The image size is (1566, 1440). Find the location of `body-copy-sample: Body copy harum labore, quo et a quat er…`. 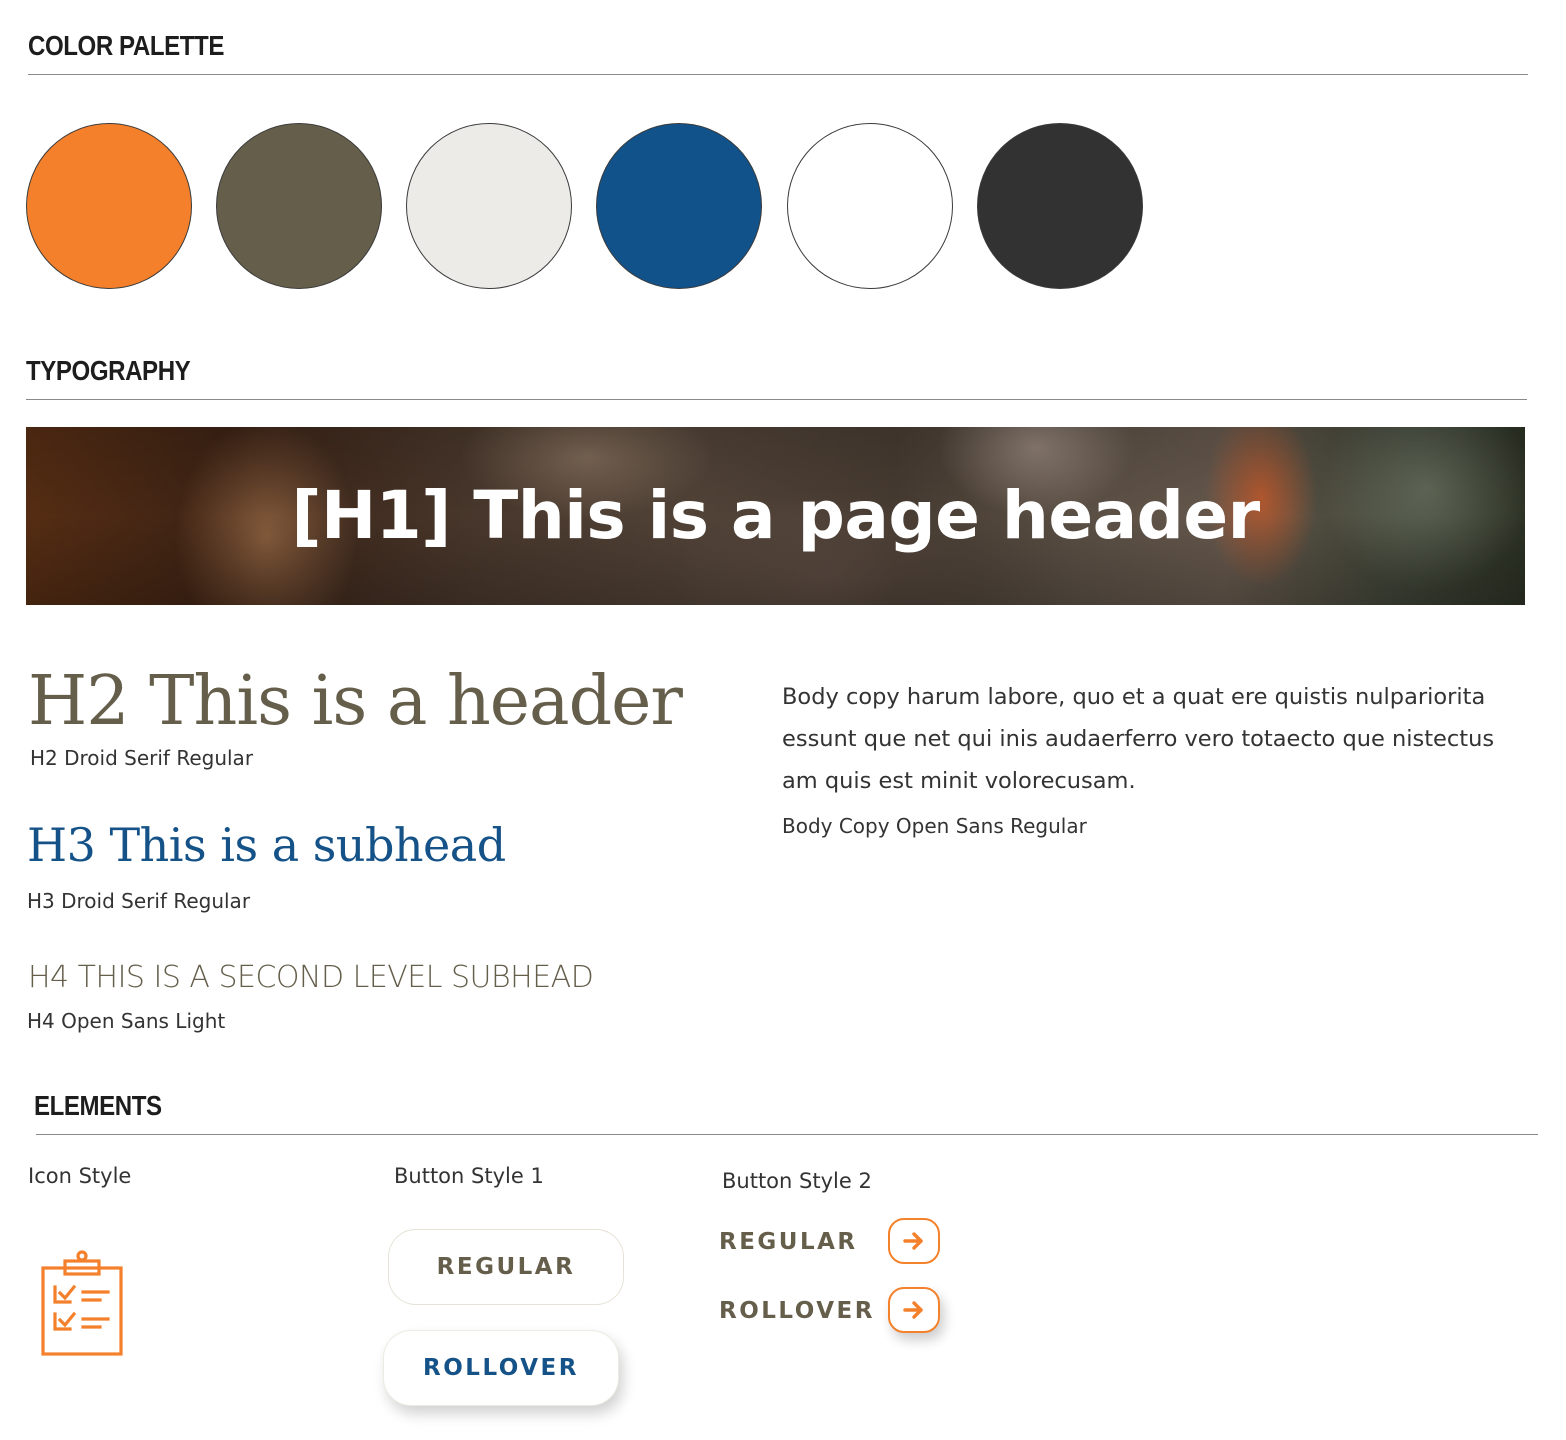

body-copy-sample: Body copy harum labore, quo et a quat er… is located at coordinates (1138, 739).